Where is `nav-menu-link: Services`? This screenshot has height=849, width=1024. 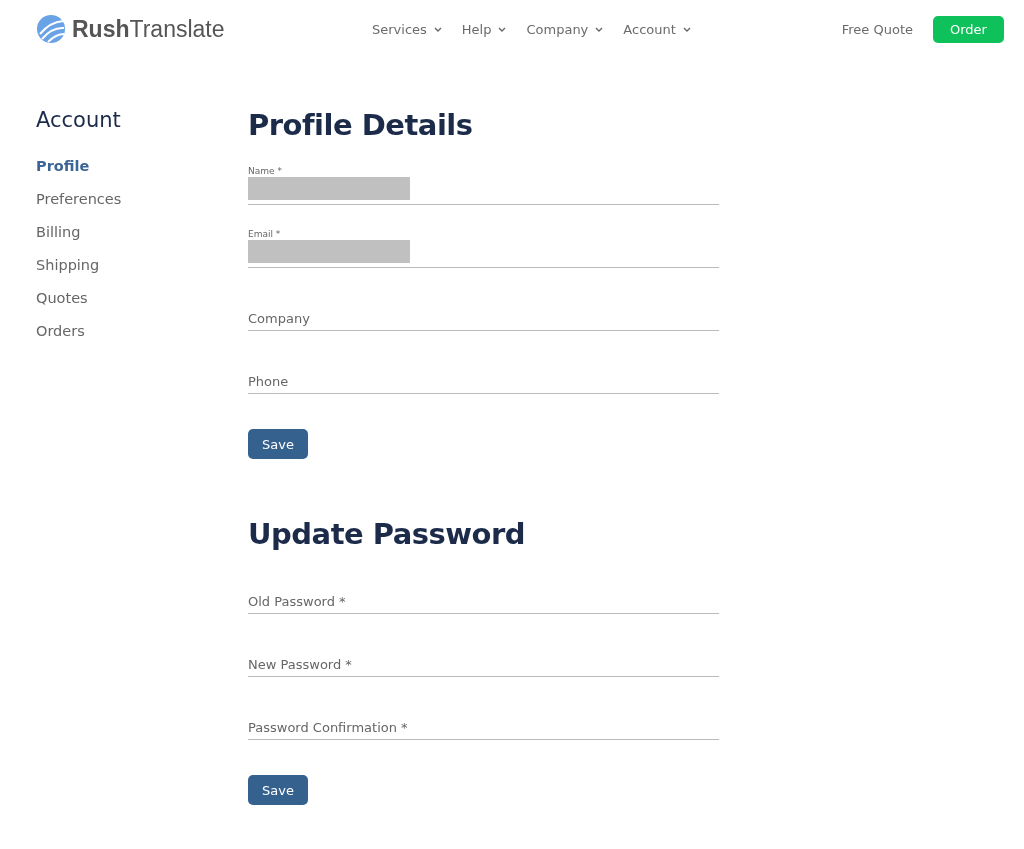 nav-menu-link: Services is located at coordinates (407, 29).